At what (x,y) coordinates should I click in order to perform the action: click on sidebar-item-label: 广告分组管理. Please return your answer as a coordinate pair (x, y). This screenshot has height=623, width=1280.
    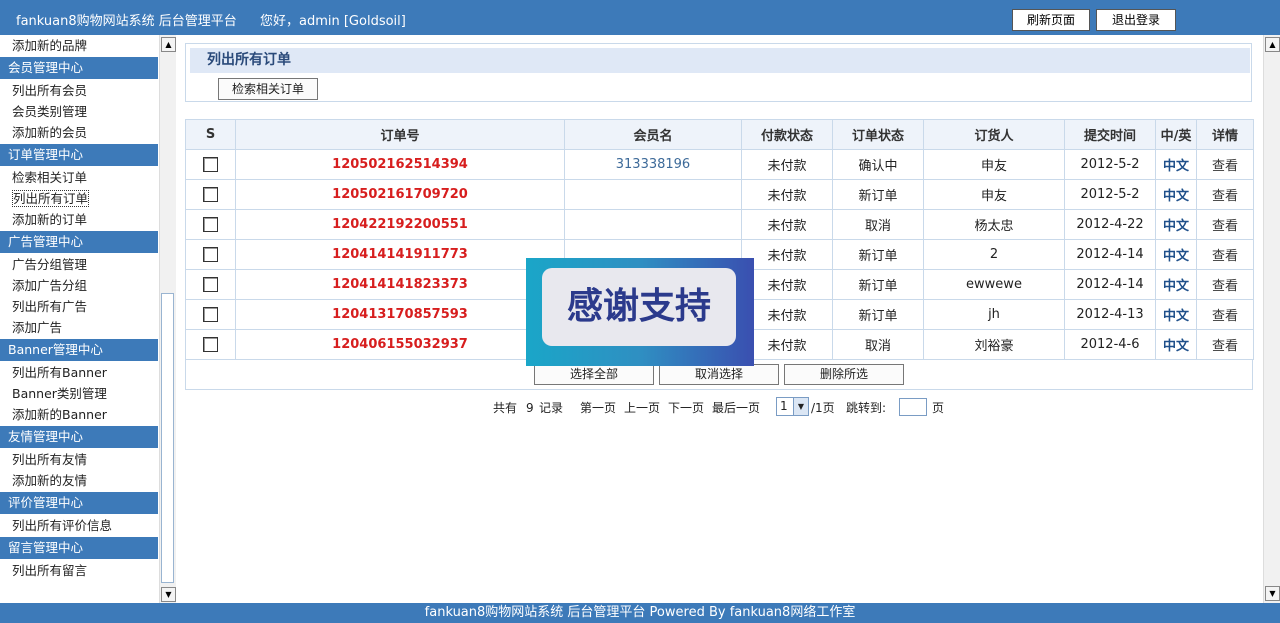
    Looking at the image, I should click on (50, 264).